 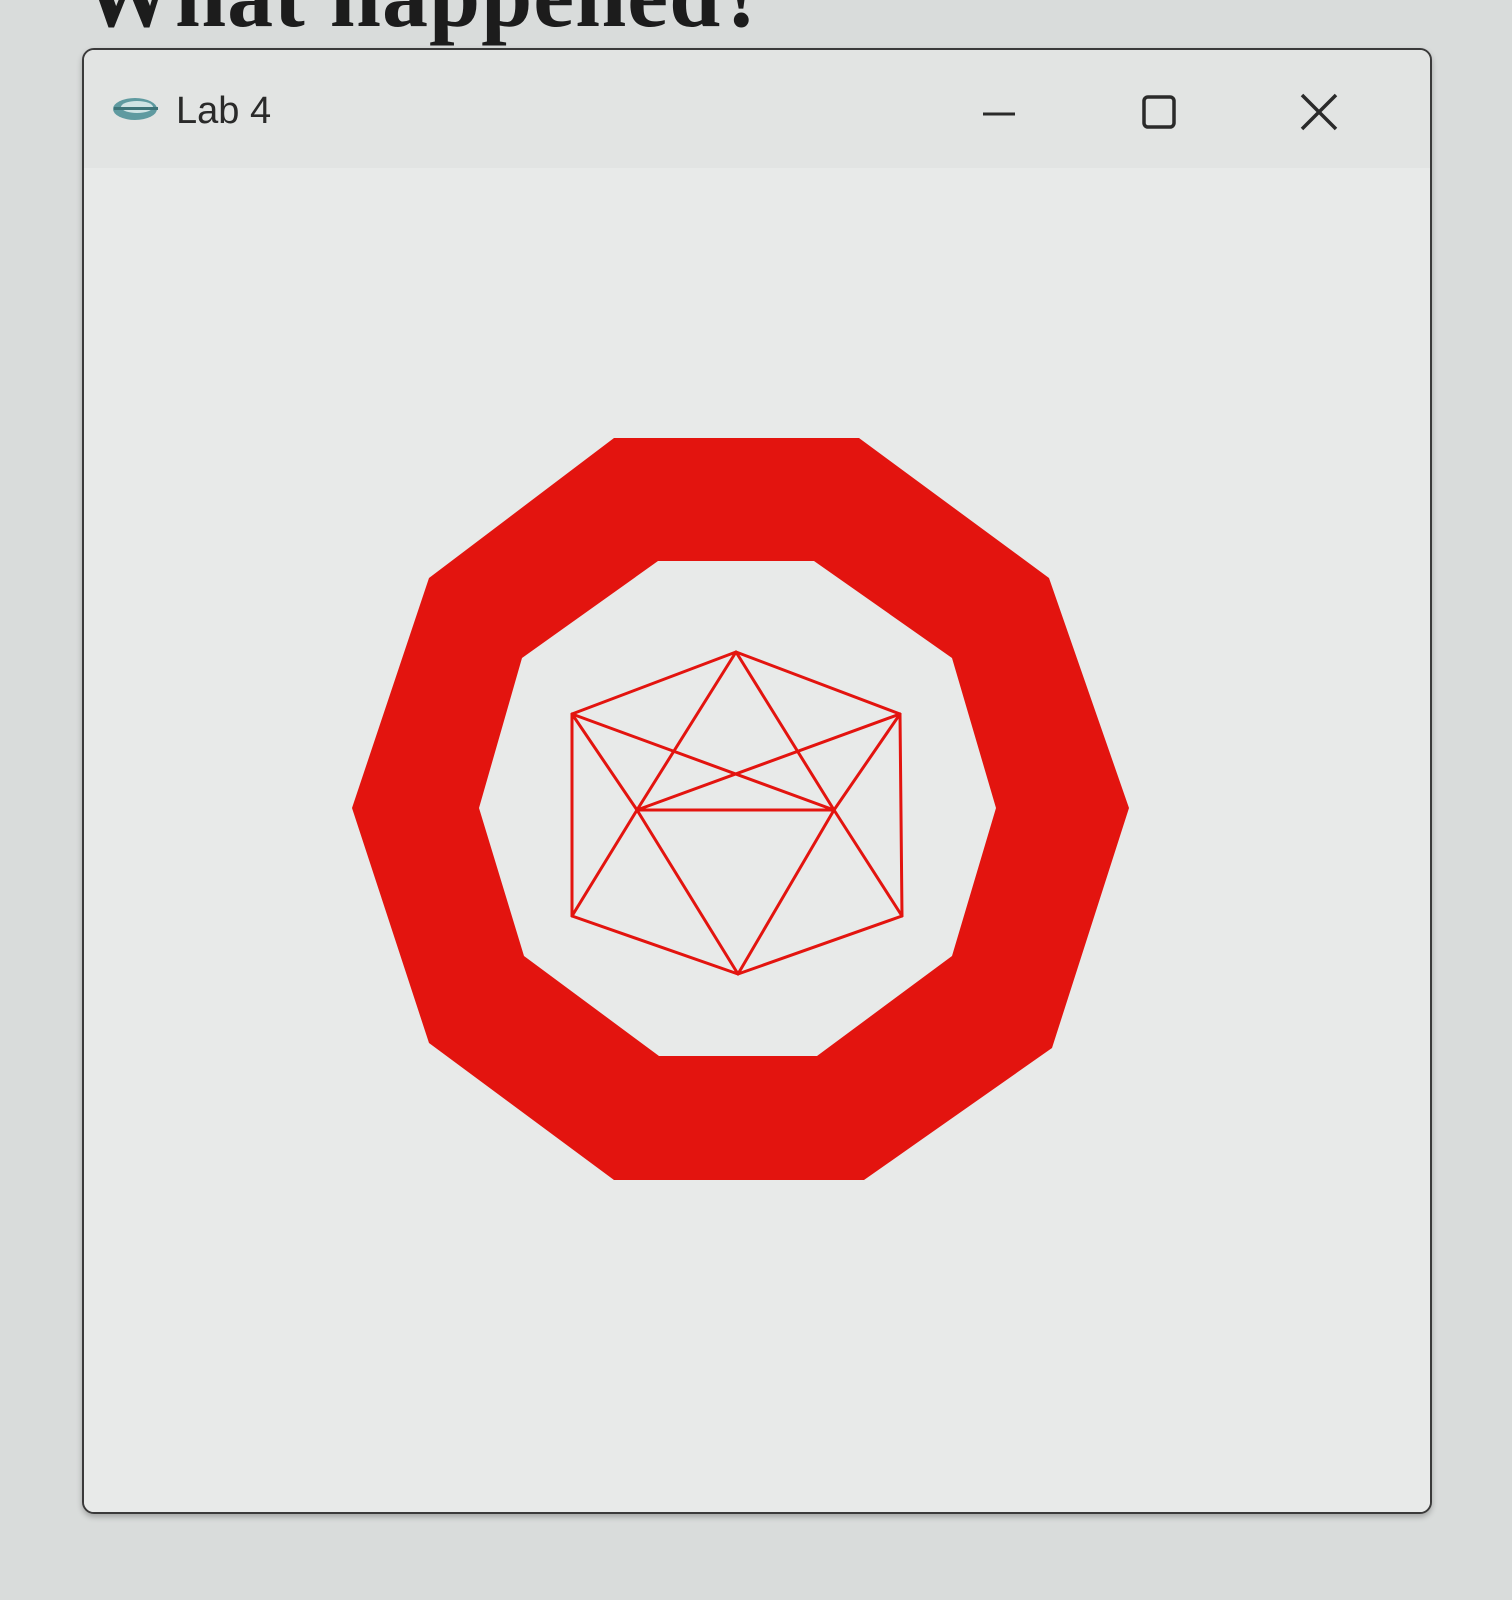 I want to click on window-title: Lab 4, so click(x=224, y=111).